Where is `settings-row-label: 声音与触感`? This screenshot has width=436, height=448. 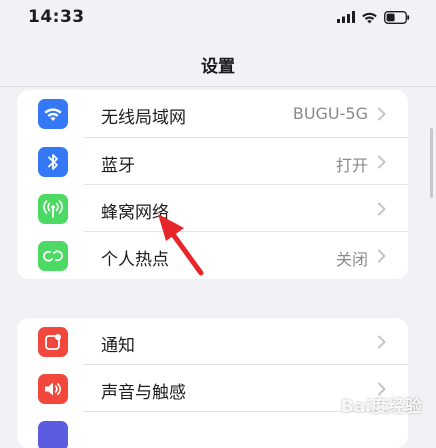 settings-row-label: 声音与触感 is located at coordinates (143, 393).